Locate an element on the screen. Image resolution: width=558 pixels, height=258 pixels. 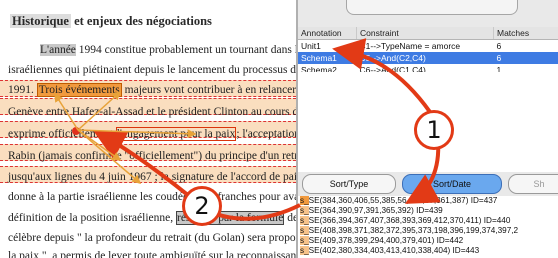
arrow-1-to-schema1 is located at coordinates (382, 76).